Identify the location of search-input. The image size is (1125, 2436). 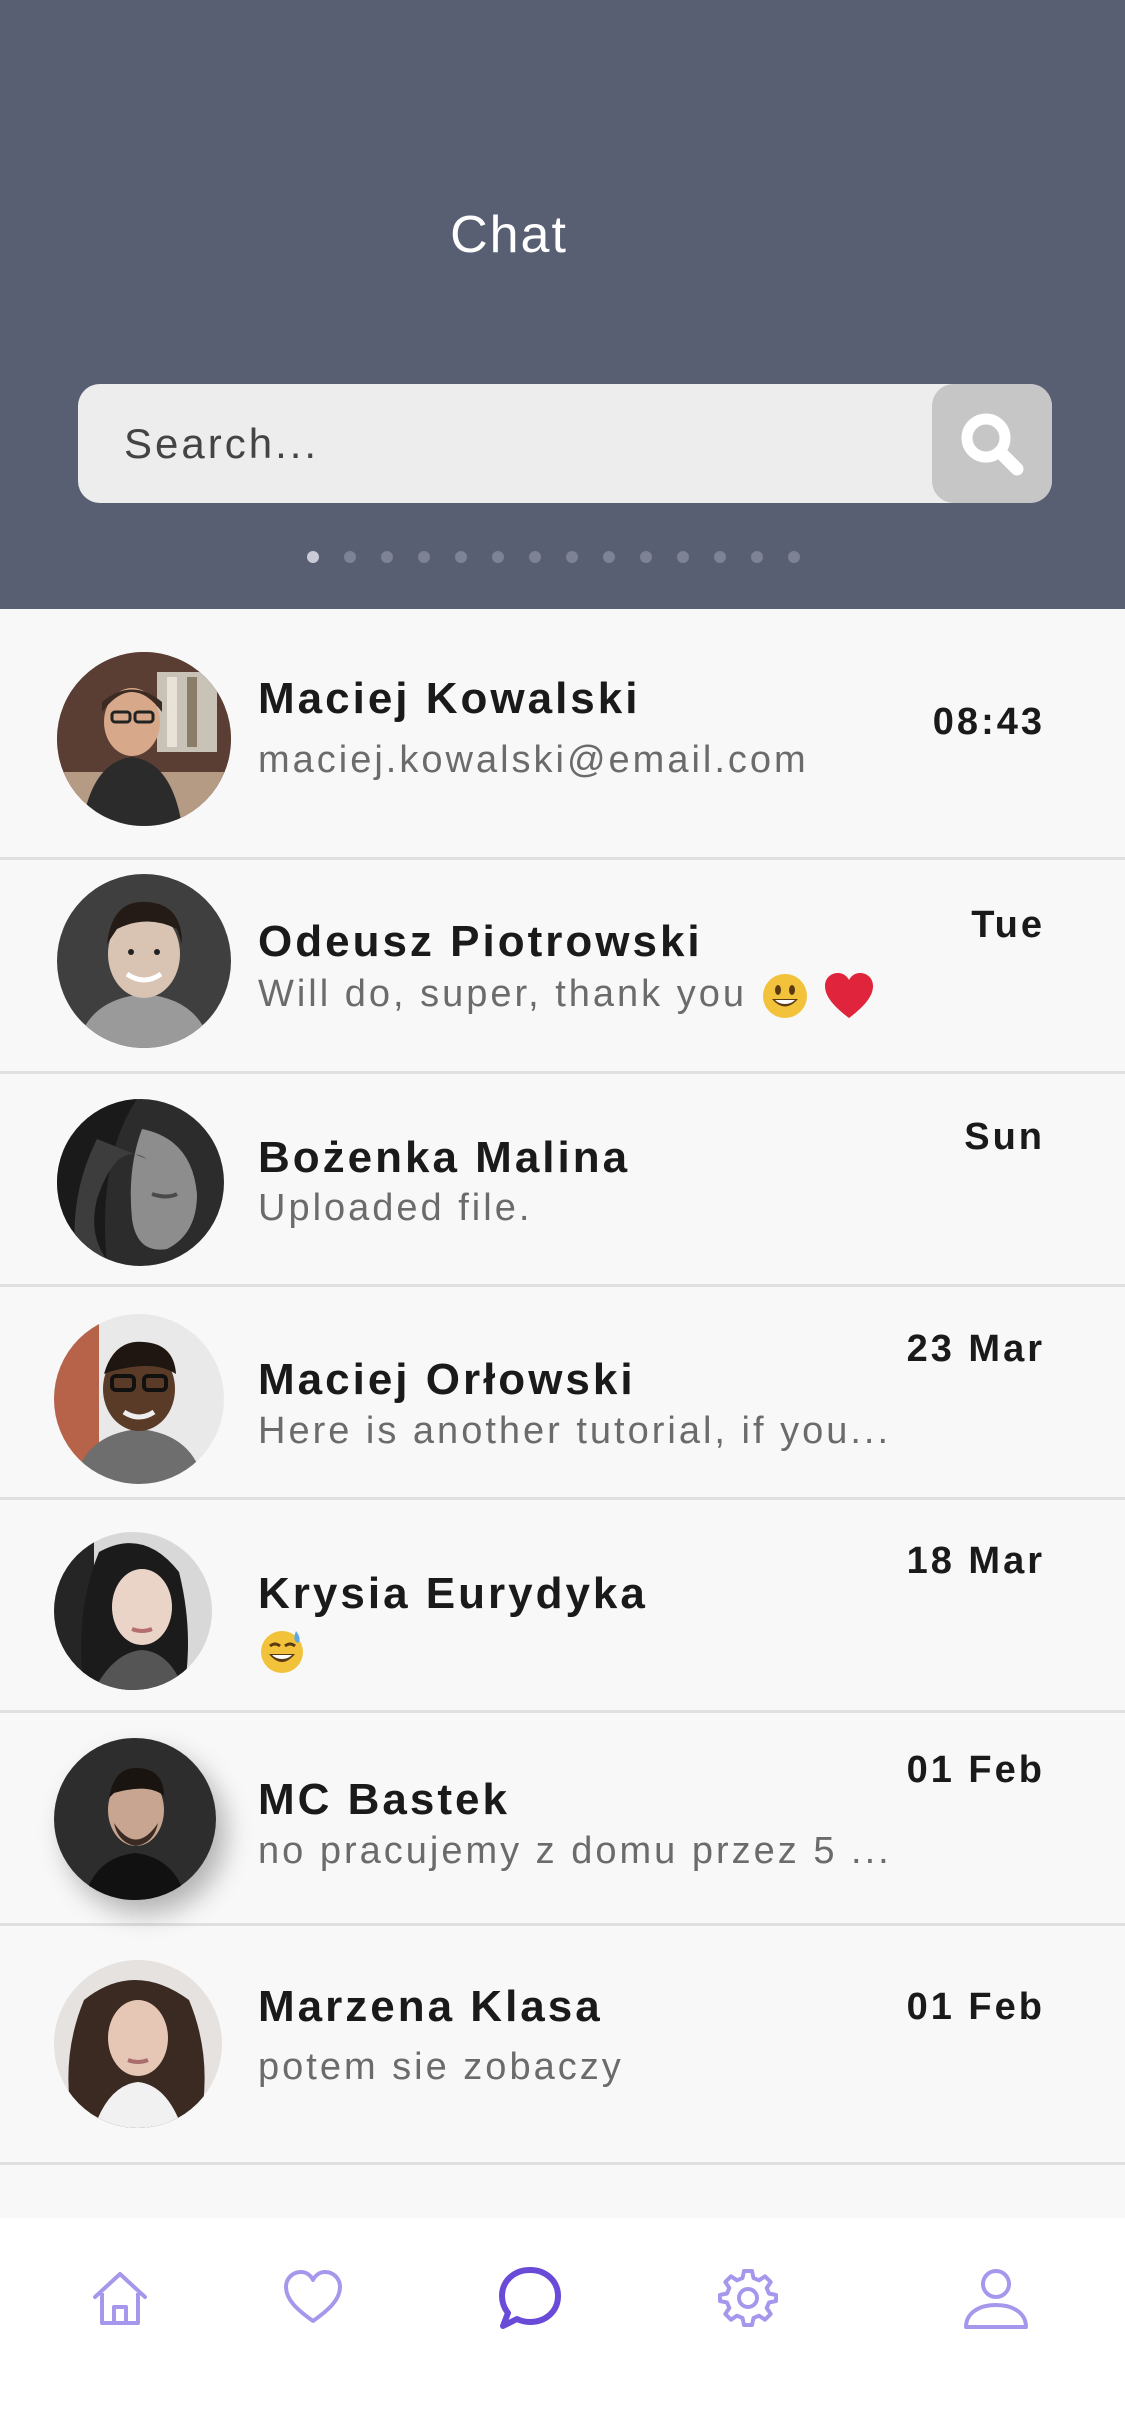
(503, 443).